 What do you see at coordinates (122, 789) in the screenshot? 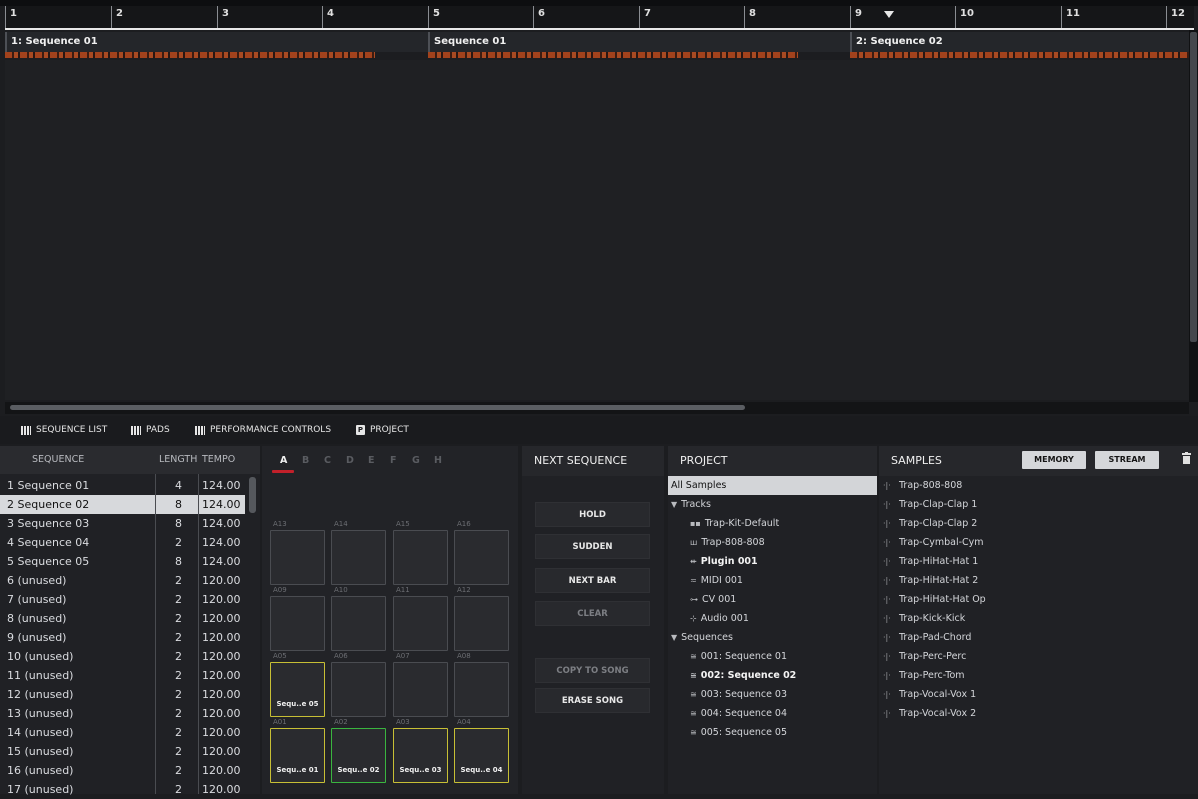
I see `table-row: 17 (unused) 2 120.00` at bounding box center [122, 789].